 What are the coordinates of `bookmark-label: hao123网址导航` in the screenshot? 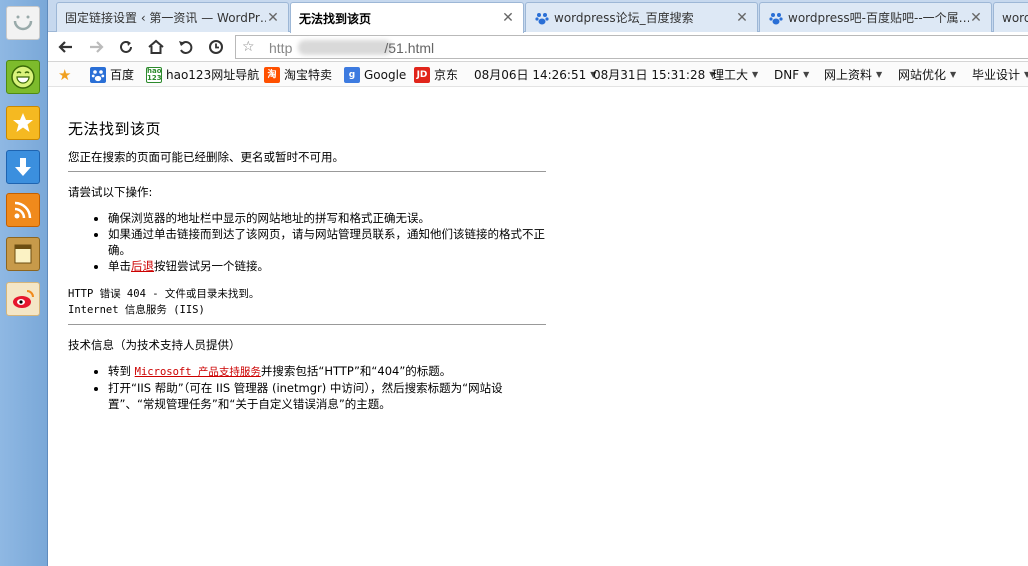 It's located at (213, 75).